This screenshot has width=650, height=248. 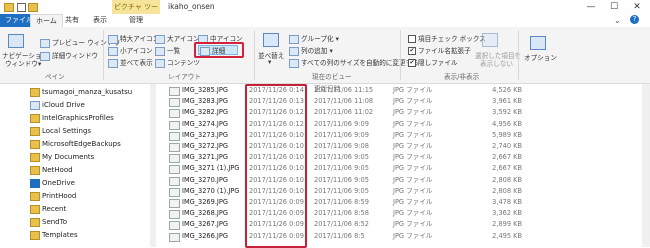 What do you see at coordinates (311, 50) in the screenshot?
I see `add-column-button: 列の追加 ▾` at bounding box center [311, 50].